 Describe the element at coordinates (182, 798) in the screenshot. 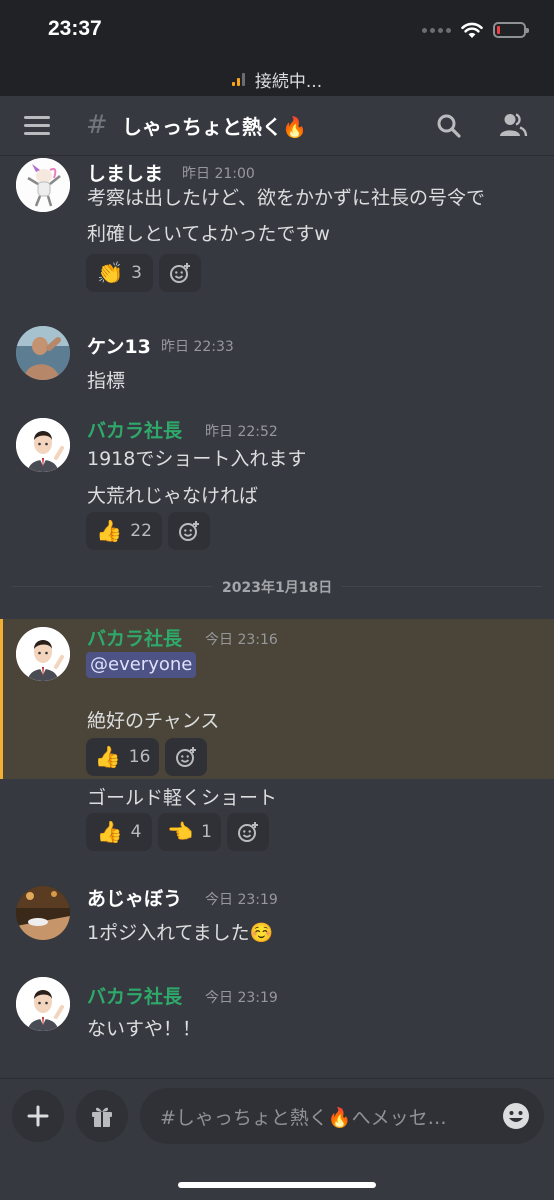

I see `message-text: ゴールド軽くショート` at that location.